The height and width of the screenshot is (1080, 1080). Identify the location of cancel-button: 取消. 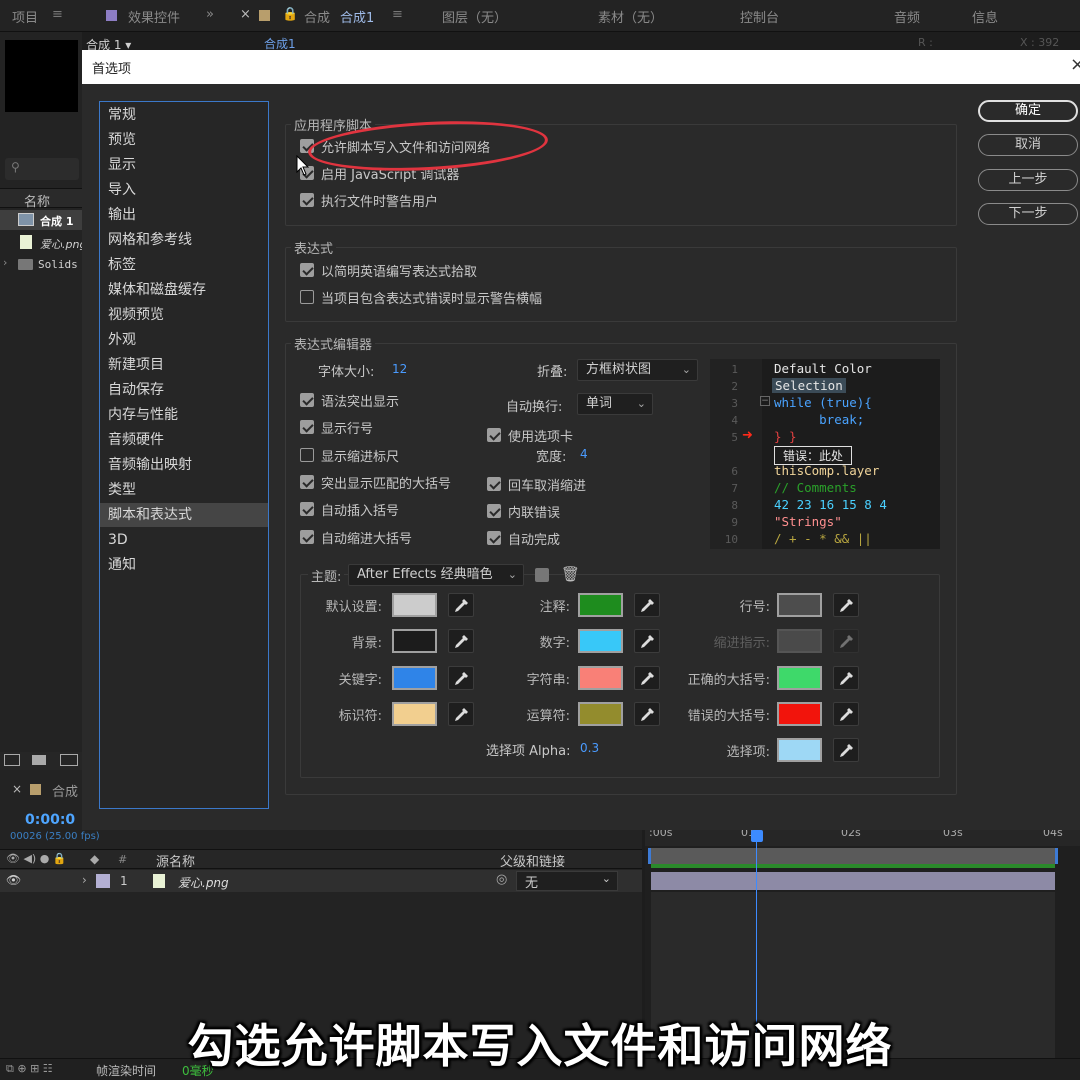
(1028, 145).